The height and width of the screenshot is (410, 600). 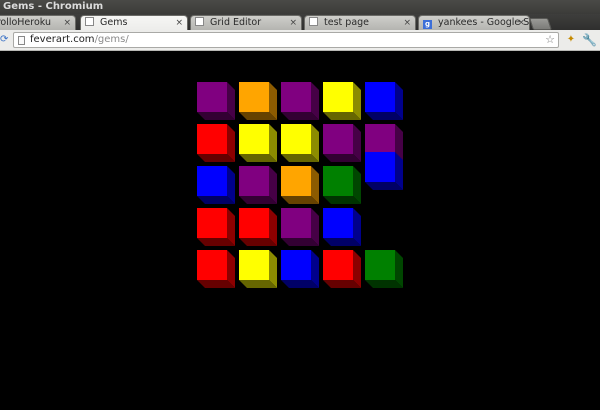 I want to click on url-path: /gems/, so click(x=111, y=39).